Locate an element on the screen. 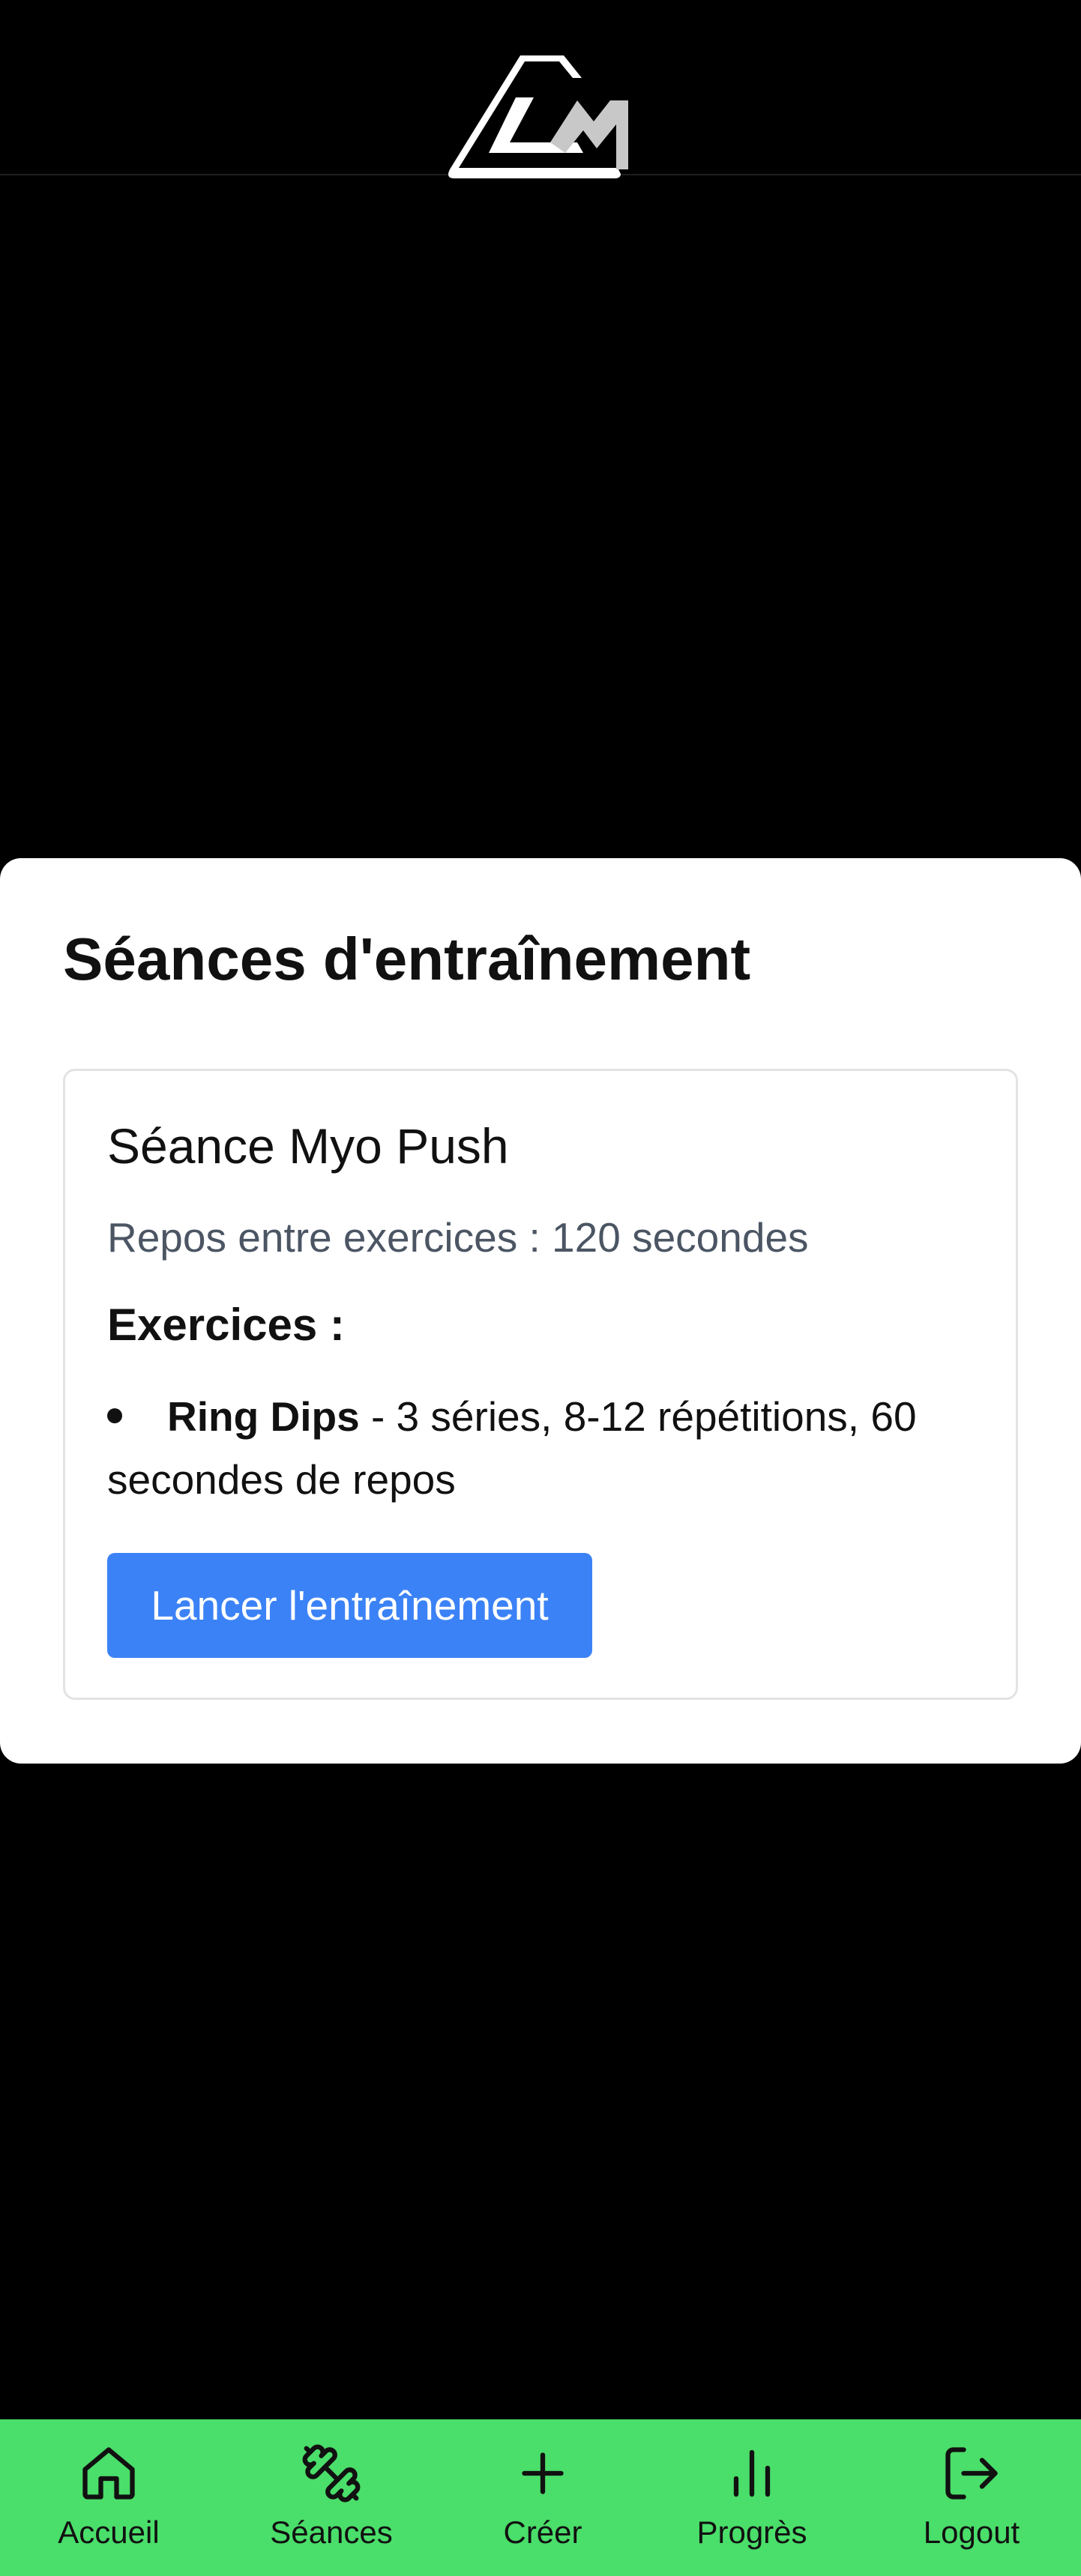 The height and width of the screenshot is (2576, 1081). nav-item-accueil: Accueil is located at coordinates (109, 2498).